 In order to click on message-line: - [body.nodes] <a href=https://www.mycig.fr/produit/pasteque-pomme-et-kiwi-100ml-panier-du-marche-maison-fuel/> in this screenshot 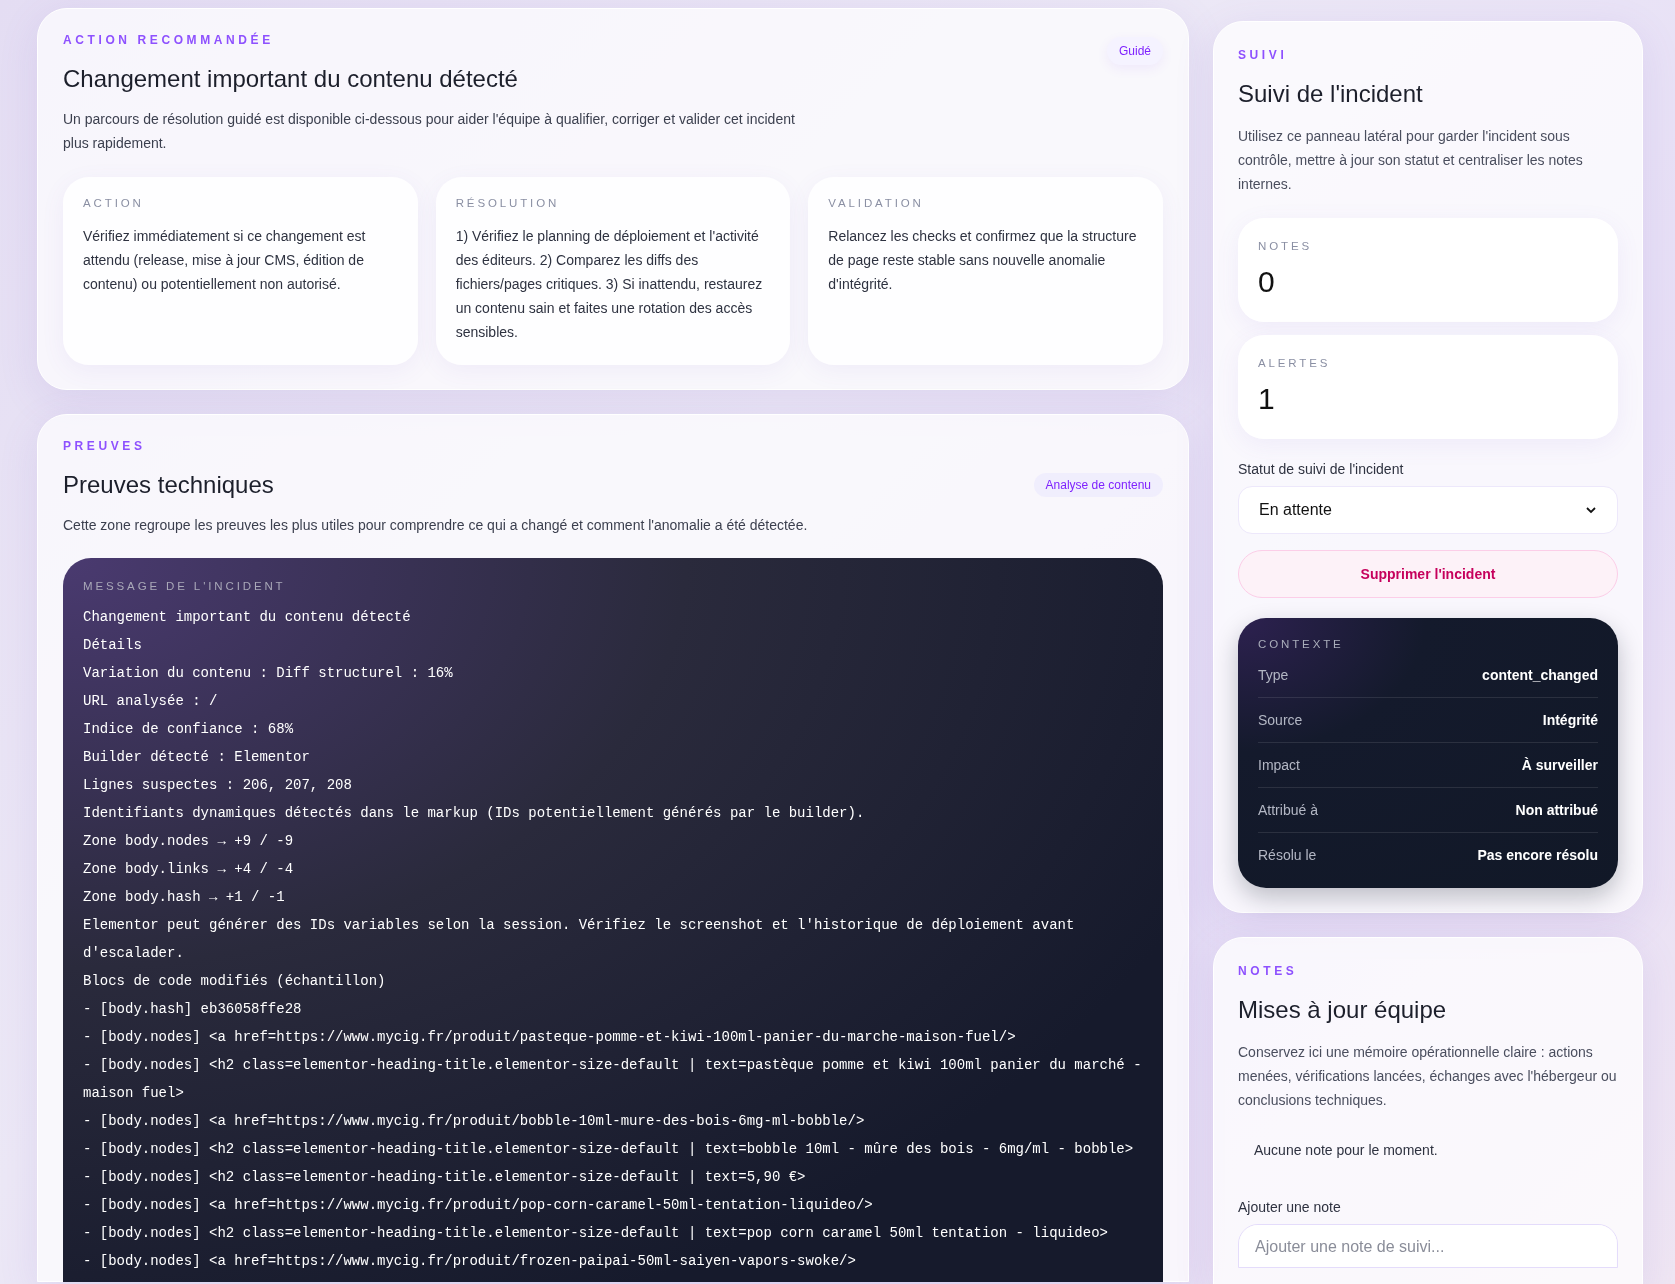, I will do `click(550, 1038)`.